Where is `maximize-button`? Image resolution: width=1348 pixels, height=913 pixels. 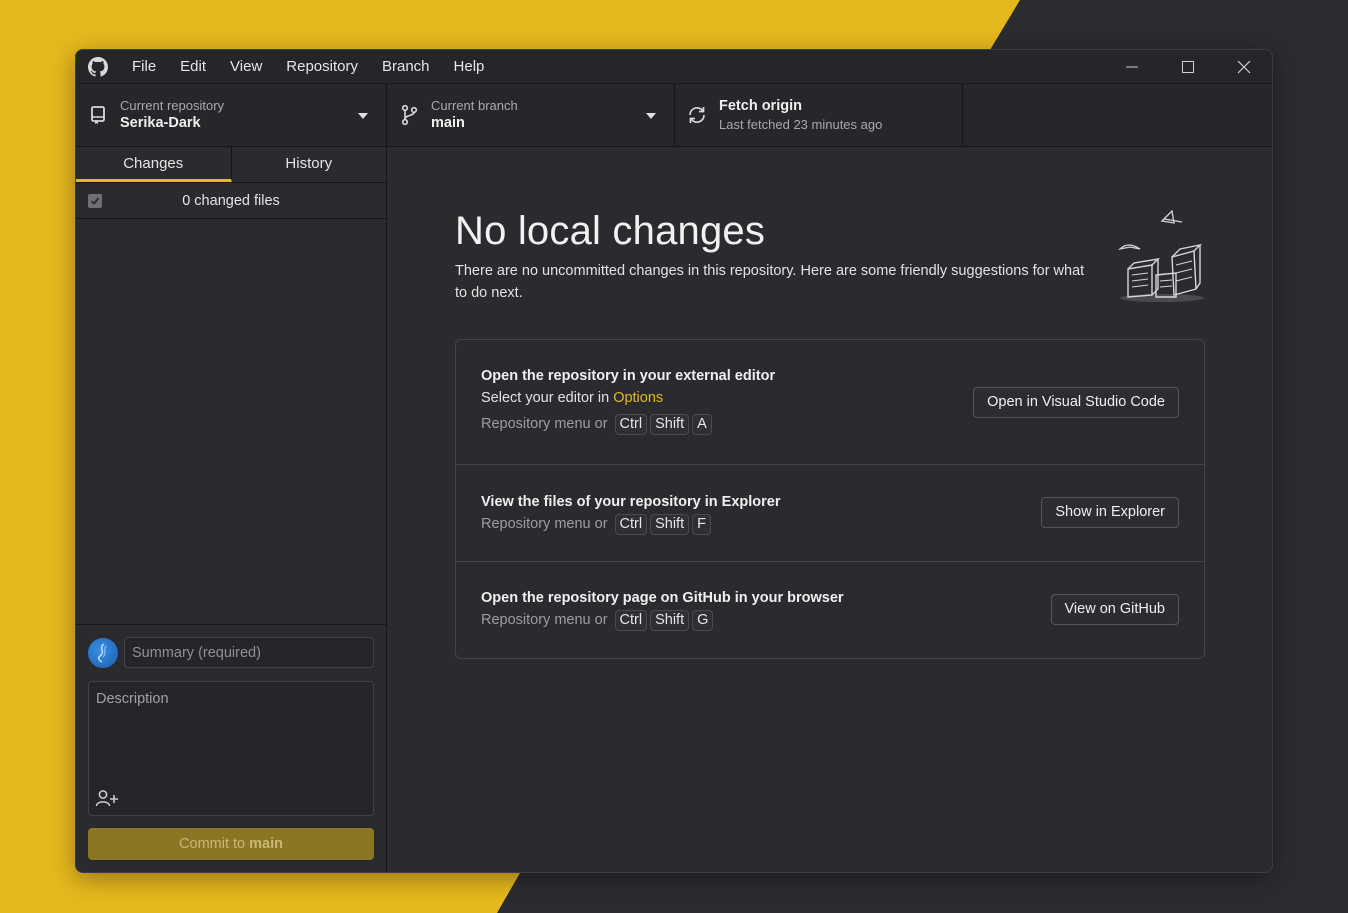
maximize-button is located at coordinates (1188, 66).